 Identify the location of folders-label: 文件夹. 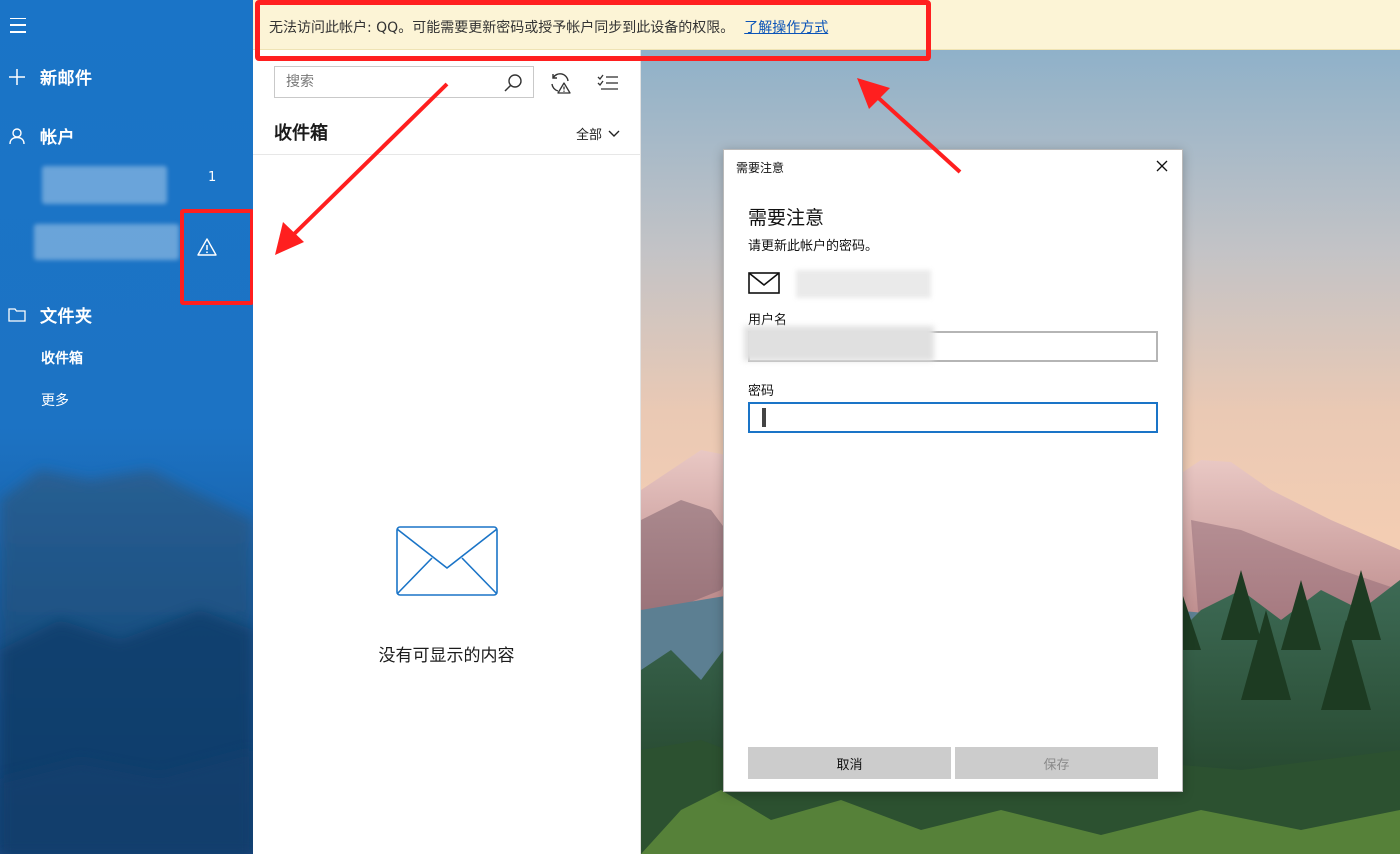
(66, 317).